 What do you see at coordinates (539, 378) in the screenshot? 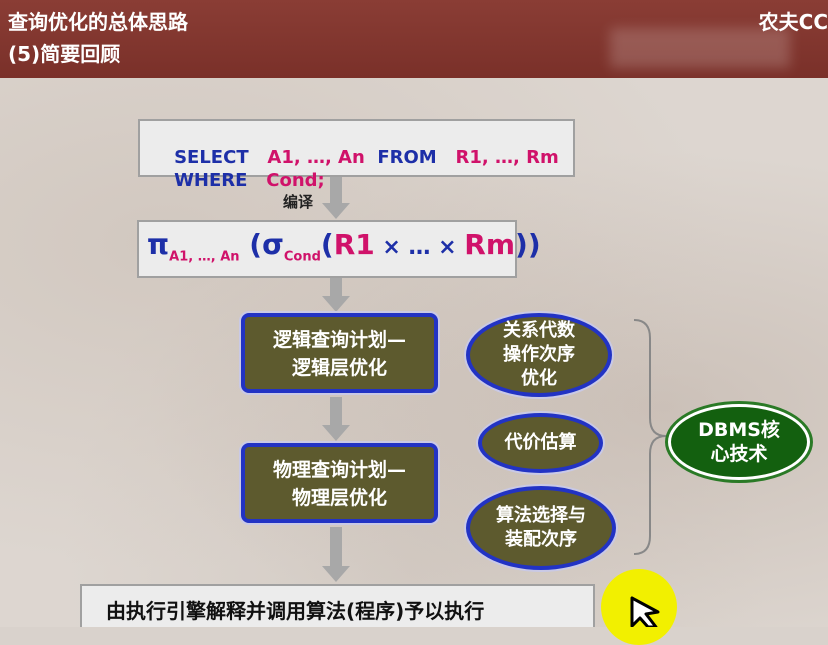
I see `algebra-order-line-3: 优化` at bounding box center [539, 378].